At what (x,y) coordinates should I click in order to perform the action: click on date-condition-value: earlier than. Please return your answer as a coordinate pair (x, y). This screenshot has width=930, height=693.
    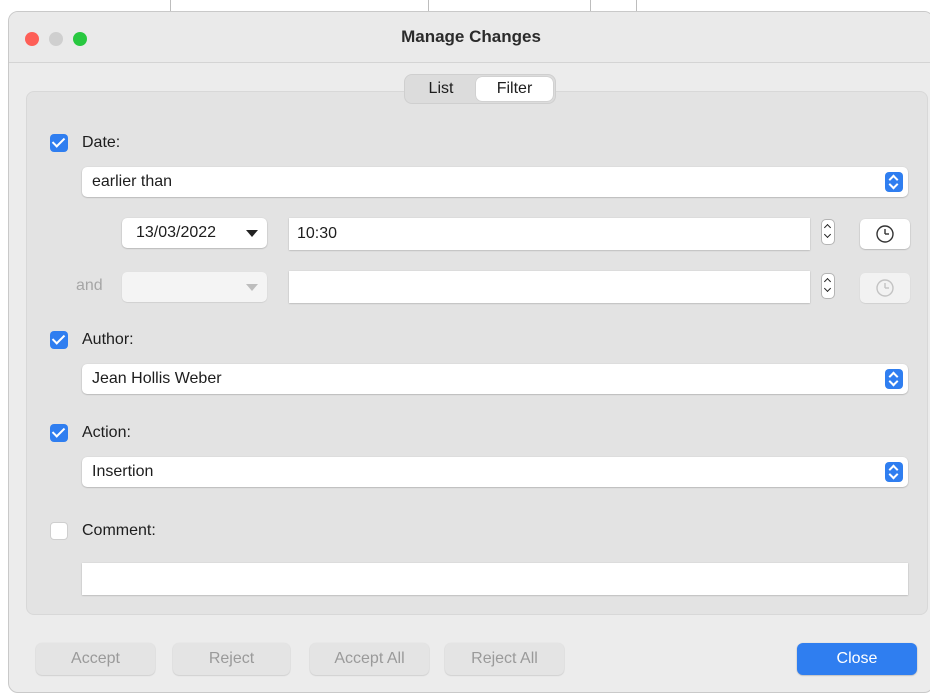
    Looking at the image, I should click on (132, 181).